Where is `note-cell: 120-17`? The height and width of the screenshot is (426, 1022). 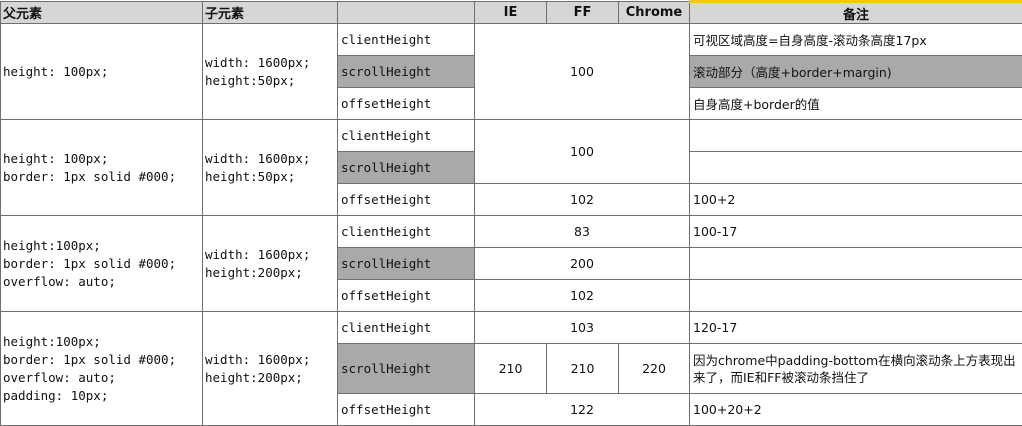 note-cell: 120-17 is located at coordinates (855, 327).